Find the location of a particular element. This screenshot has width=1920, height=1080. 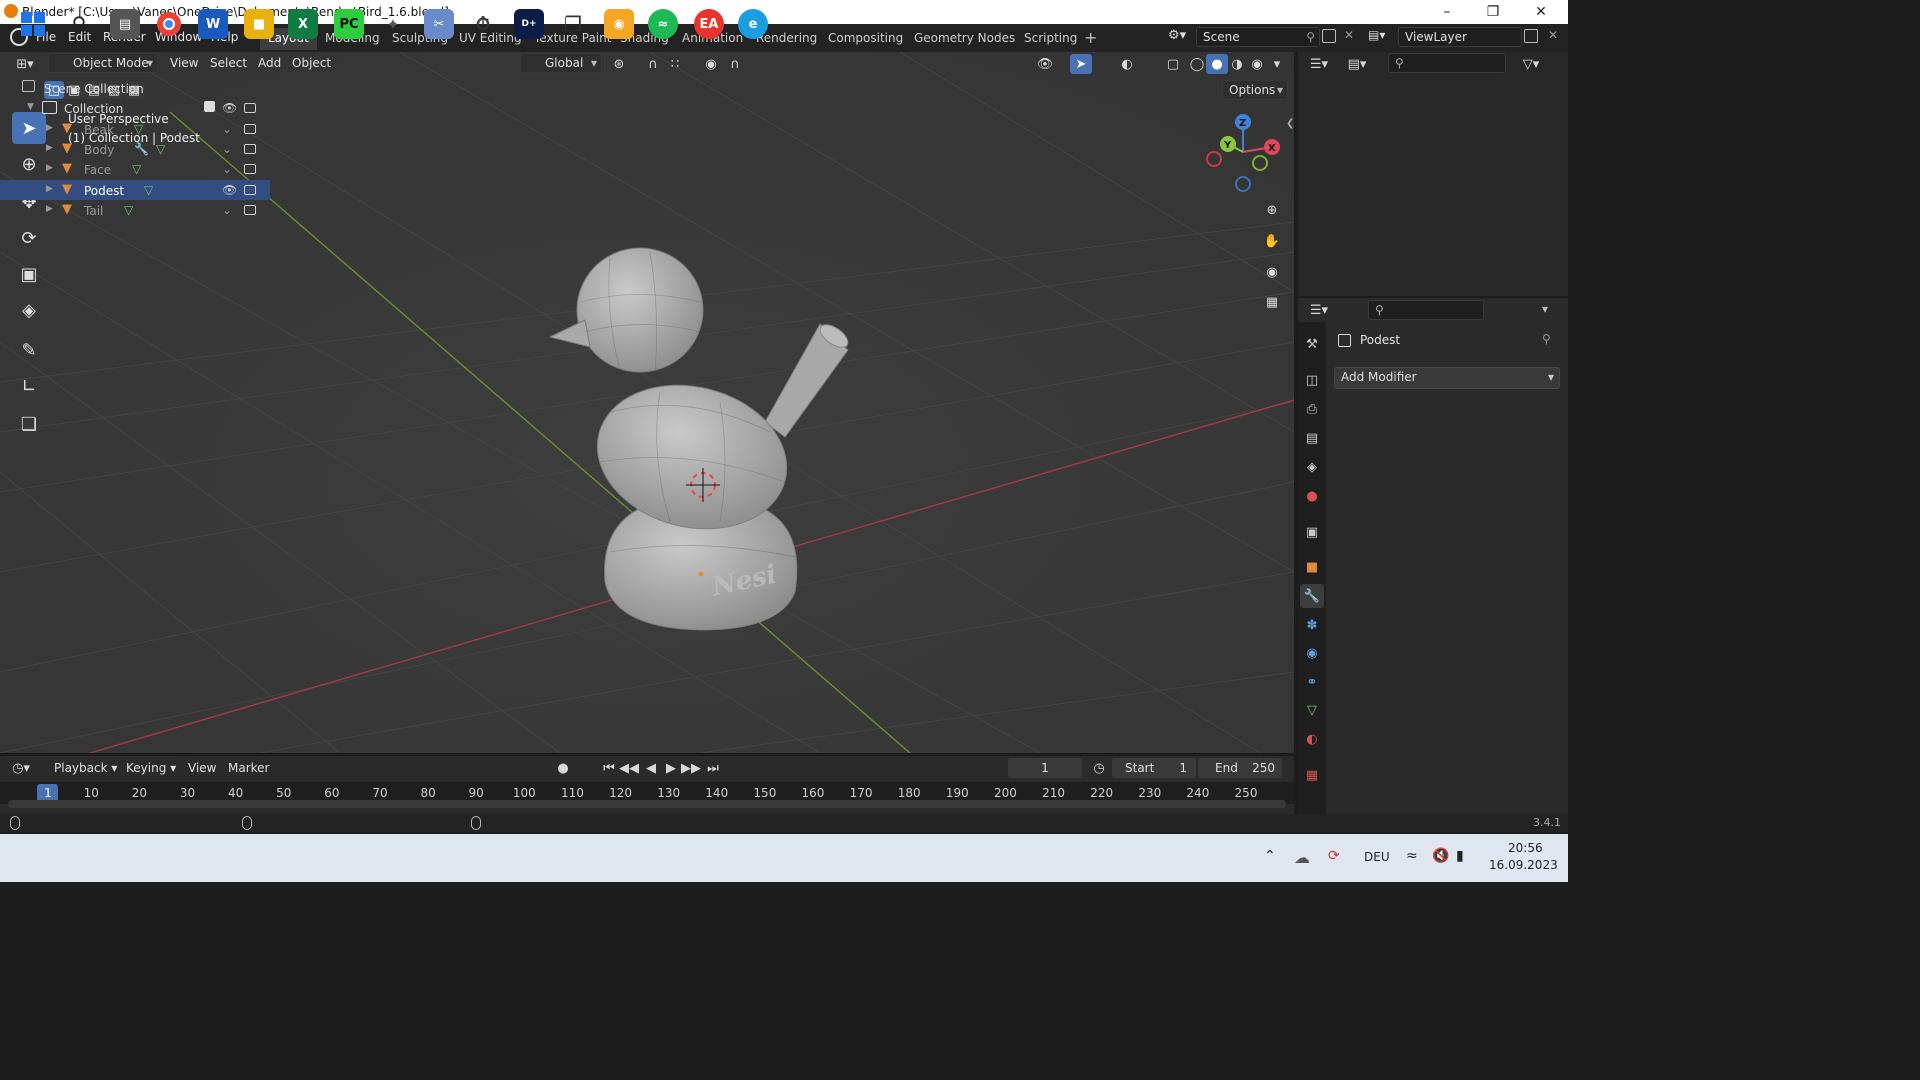

transform-orientation-selector: Global ▾ is located at coordinates (561, 63).